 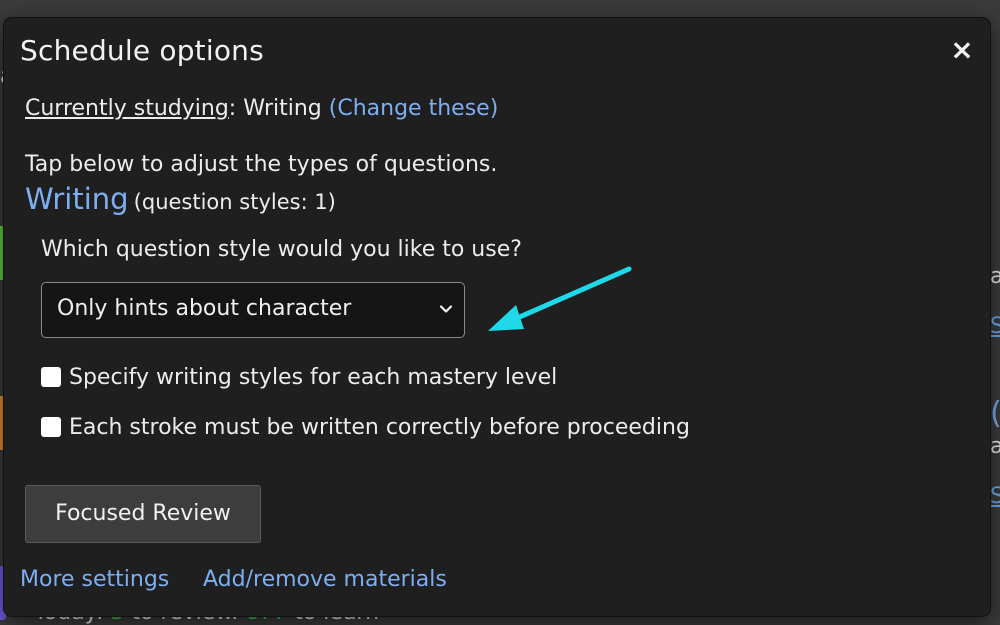 What do you see at coordinates (962, 50) in the screenshot?
I see `close-icon: ×` at bounding box center [962, 50].